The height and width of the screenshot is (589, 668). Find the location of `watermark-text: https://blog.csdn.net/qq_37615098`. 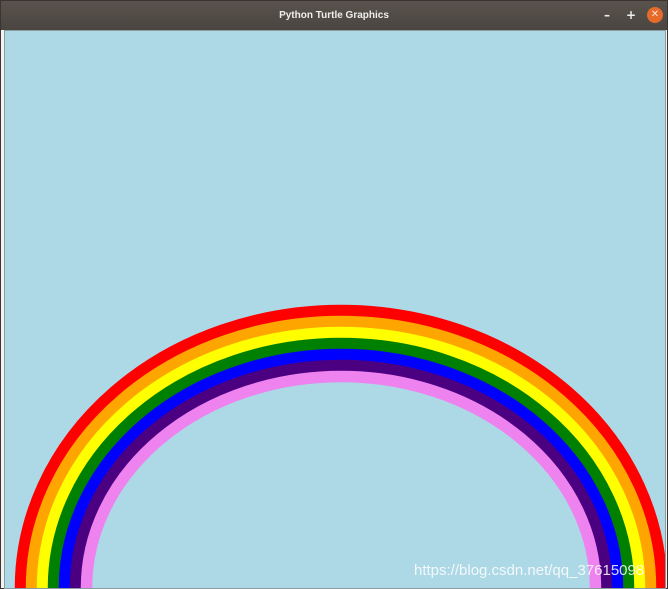

watermark-text: https://blog.csdn.net/qq_37615098 is located at coordinates (529, 570).